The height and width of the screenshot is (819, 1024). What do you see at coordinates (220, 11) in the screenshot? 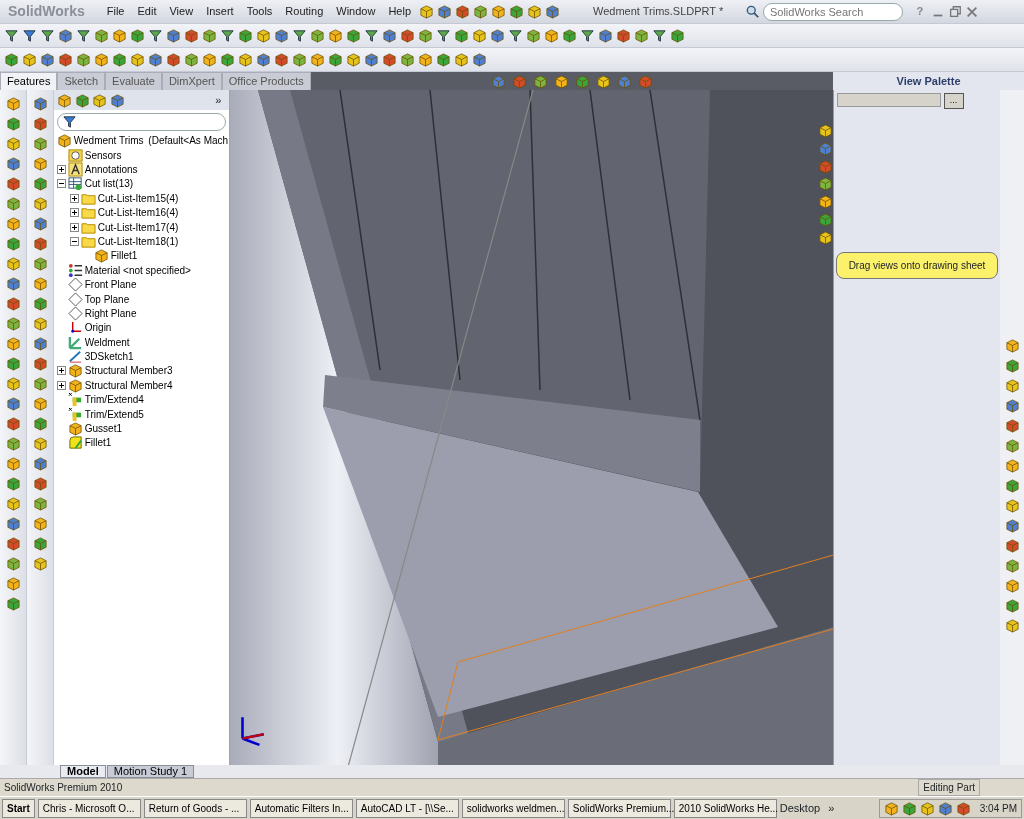
I see `menu-item: Insert` at bounding box center [220, 11].